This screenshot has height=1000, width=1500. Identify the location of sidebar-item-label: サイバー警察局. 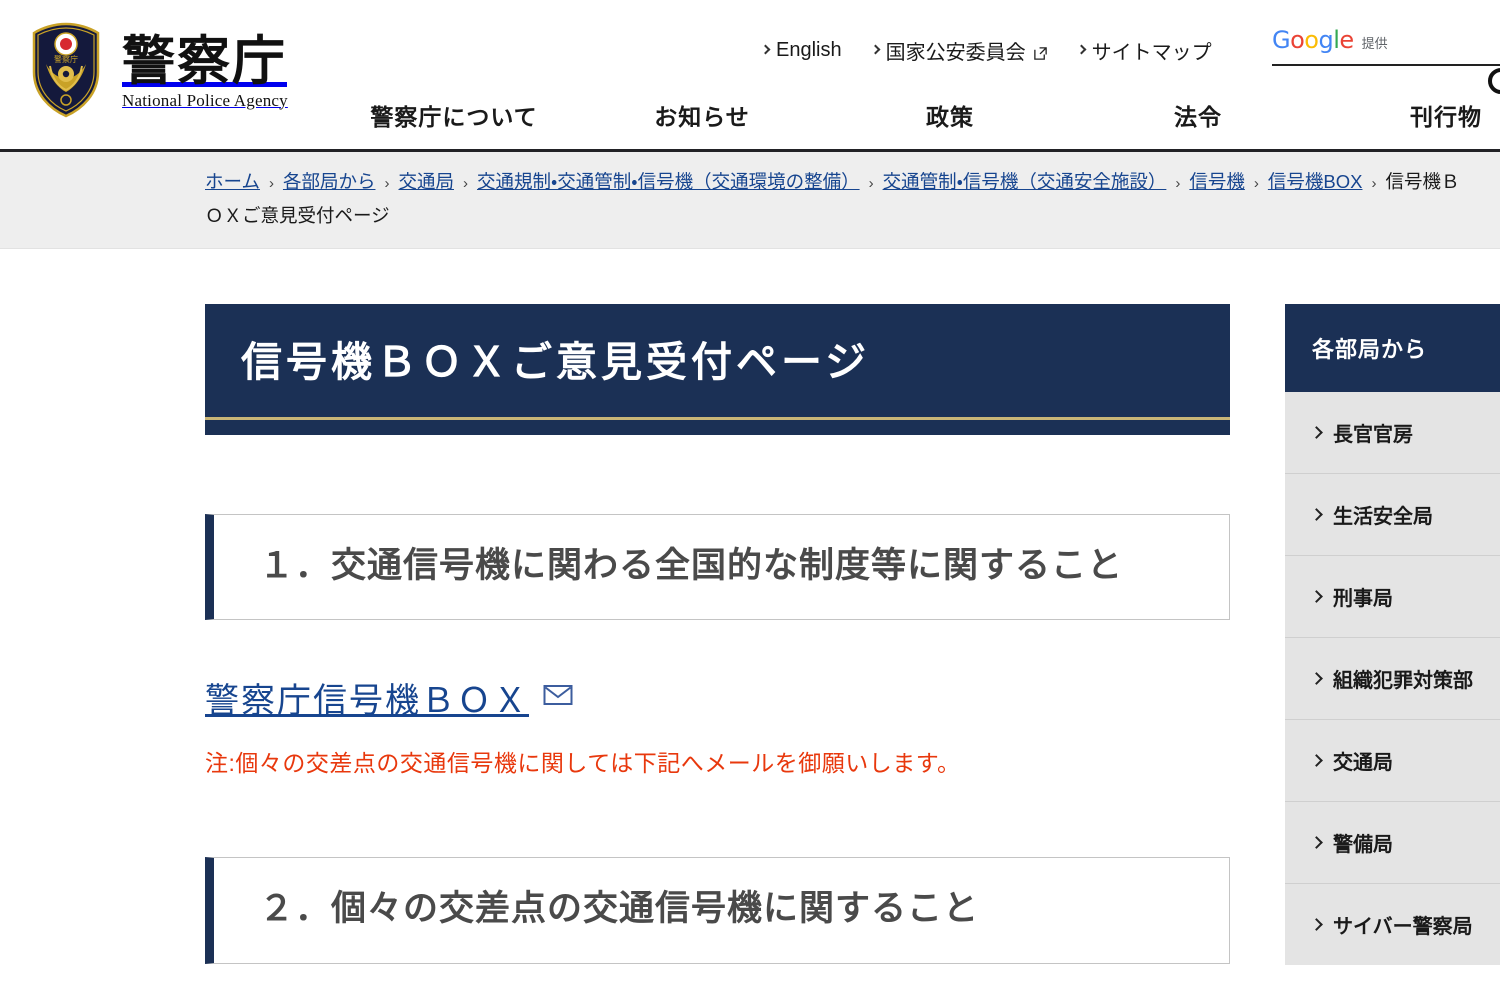
(1403, 927).